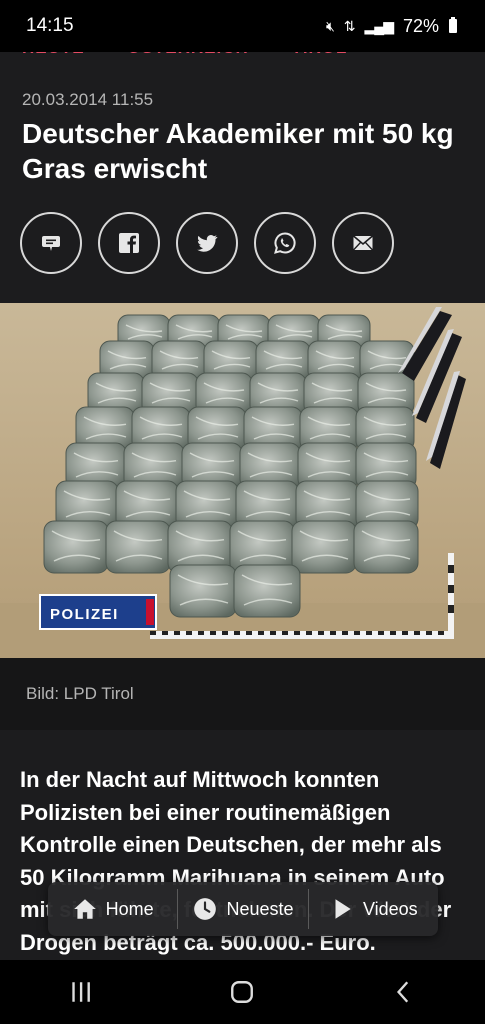 Image resolution: width=485 pixels, height=1024 pixels. I want to click on network-icon: ⇅, so click(349, 25).